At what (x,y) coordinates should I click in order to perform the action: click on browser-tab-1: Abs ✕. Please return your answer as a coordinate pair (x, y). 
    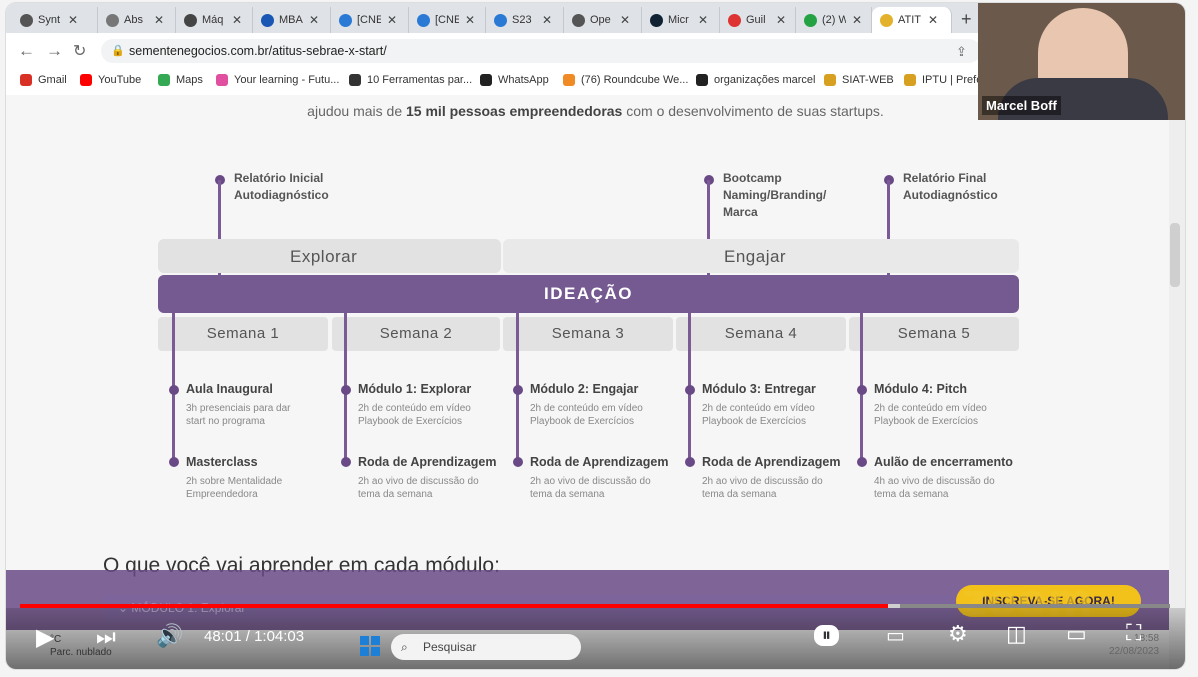
    Looking at the image, I should click on (137, 20).